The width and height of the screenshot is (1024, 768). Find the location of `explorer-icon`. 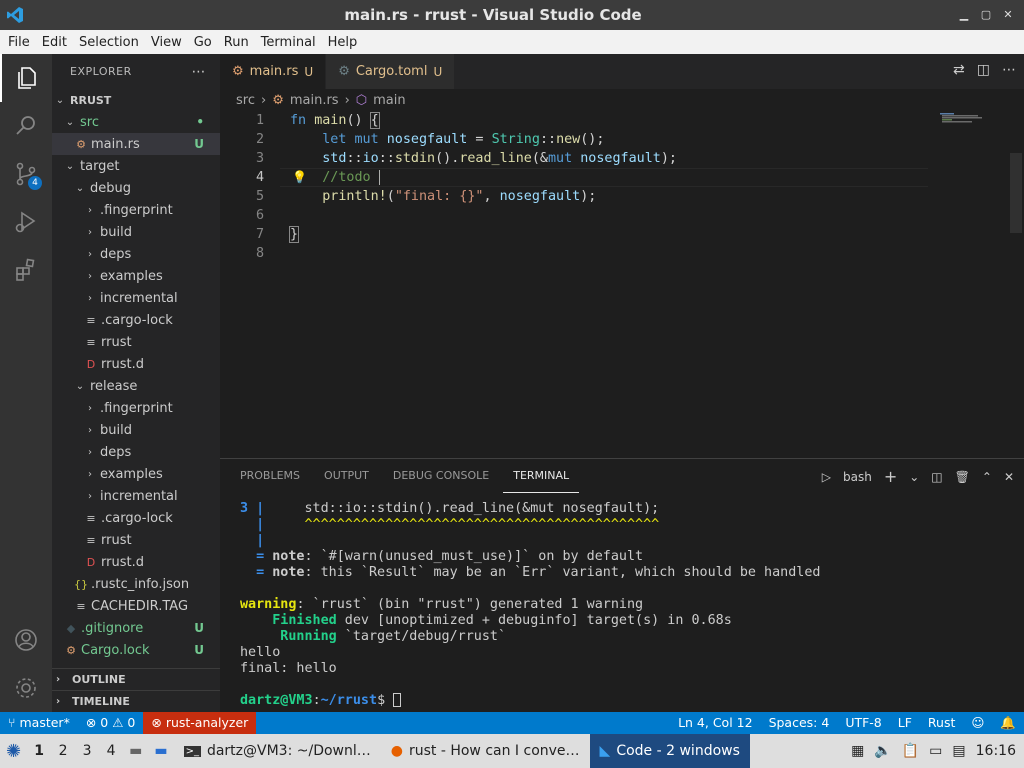

explorer-icon is located at coordinates (26, 78).